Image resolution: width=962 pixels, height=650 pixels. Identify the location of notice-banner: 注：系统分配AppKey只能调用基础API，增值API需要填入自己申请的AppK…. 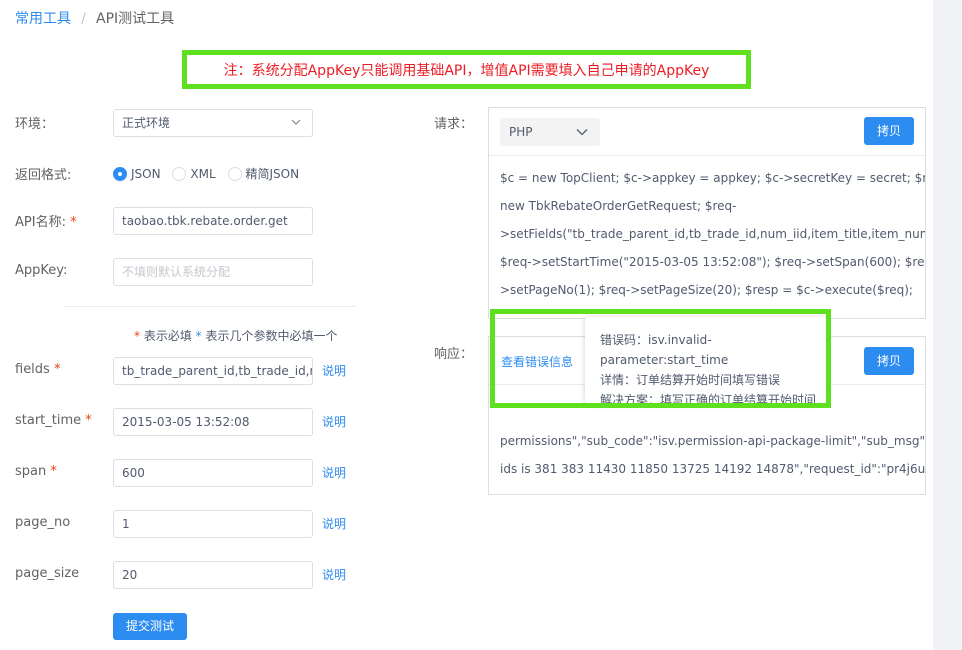
(466, 69).